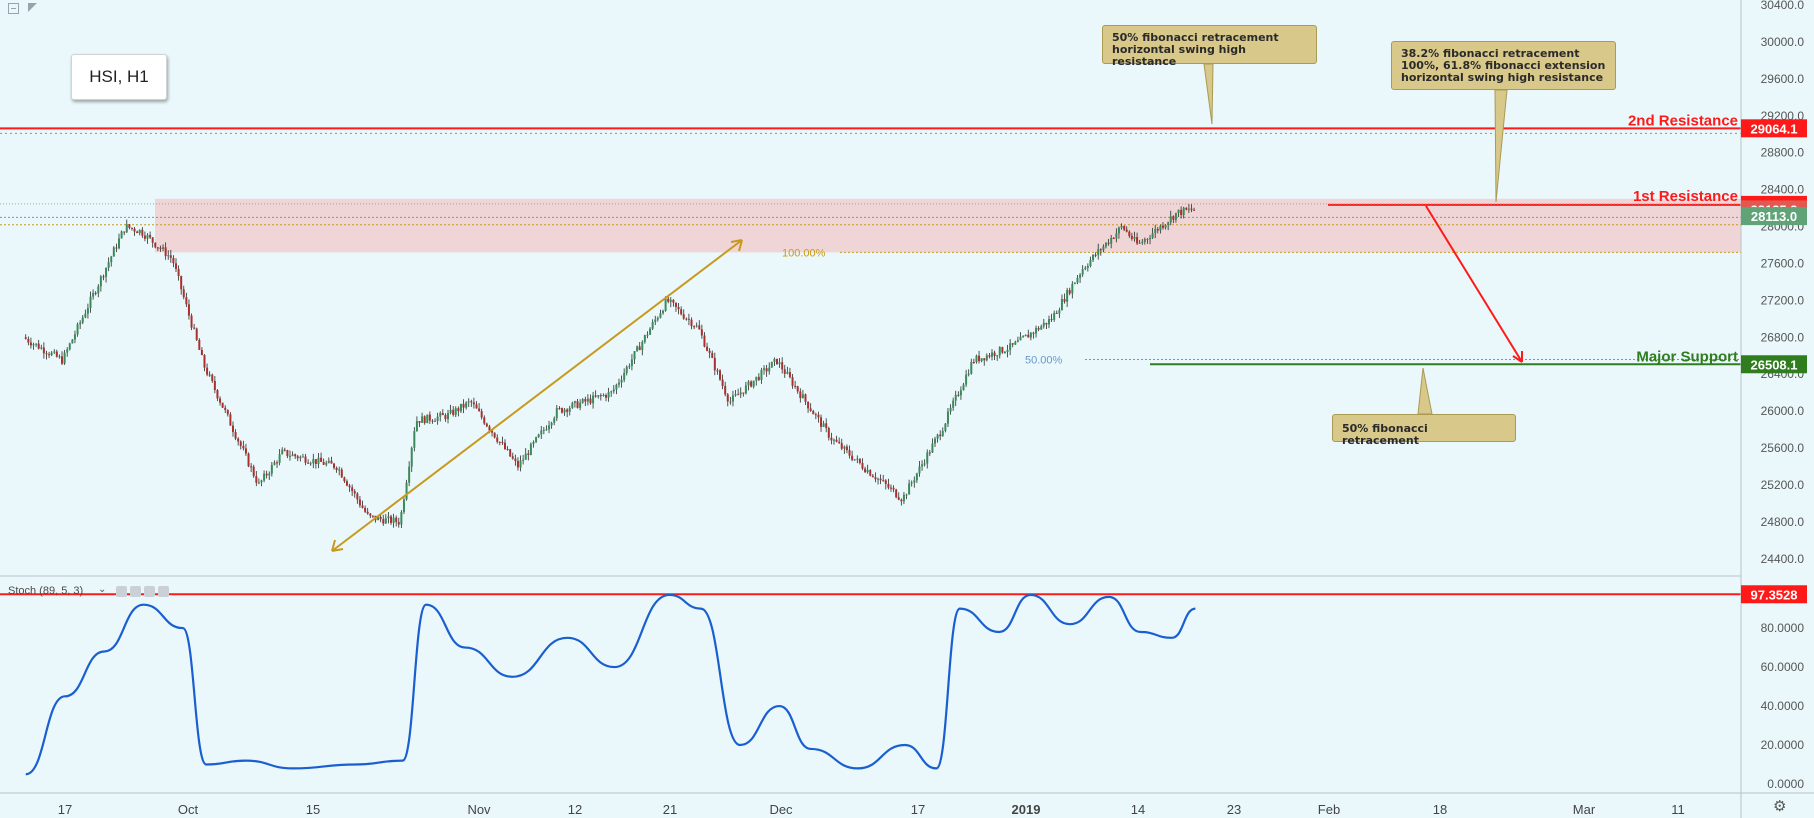 Image resolution: width=1814 pixels, height=818 pixels. I want to click on stoch-tick-label: 60.0000, so click(1783, 667).